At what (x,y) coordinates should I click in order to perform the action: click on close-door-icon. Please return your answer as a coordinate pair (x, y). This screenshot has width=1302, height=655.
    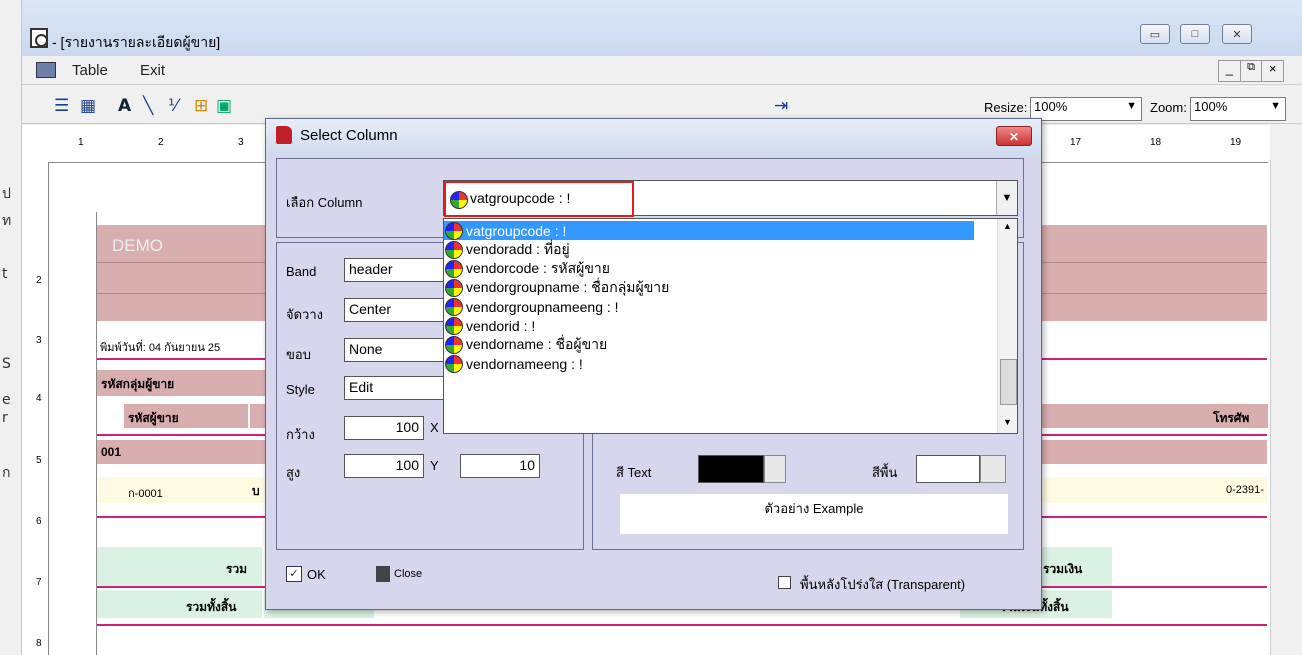
    Looking at the image, I should click on (383, 574).